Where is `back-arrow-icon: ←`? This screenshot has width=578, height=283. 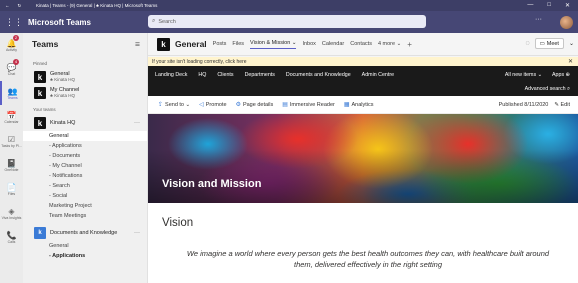 back-arrow-icon: ← is located at coordinates (7, 6).